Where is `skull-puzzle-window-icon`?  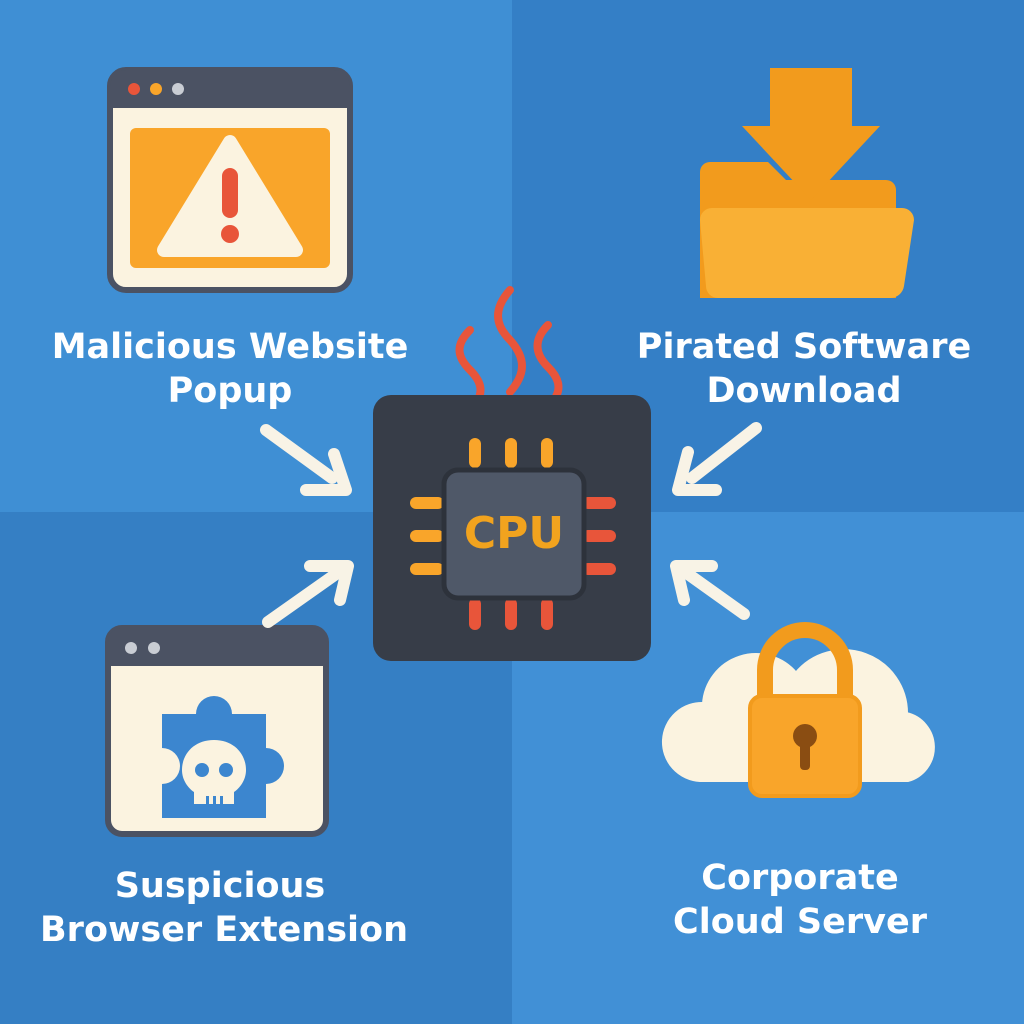
skull-puzzle-window-icon is located at coordinates (217, 731).